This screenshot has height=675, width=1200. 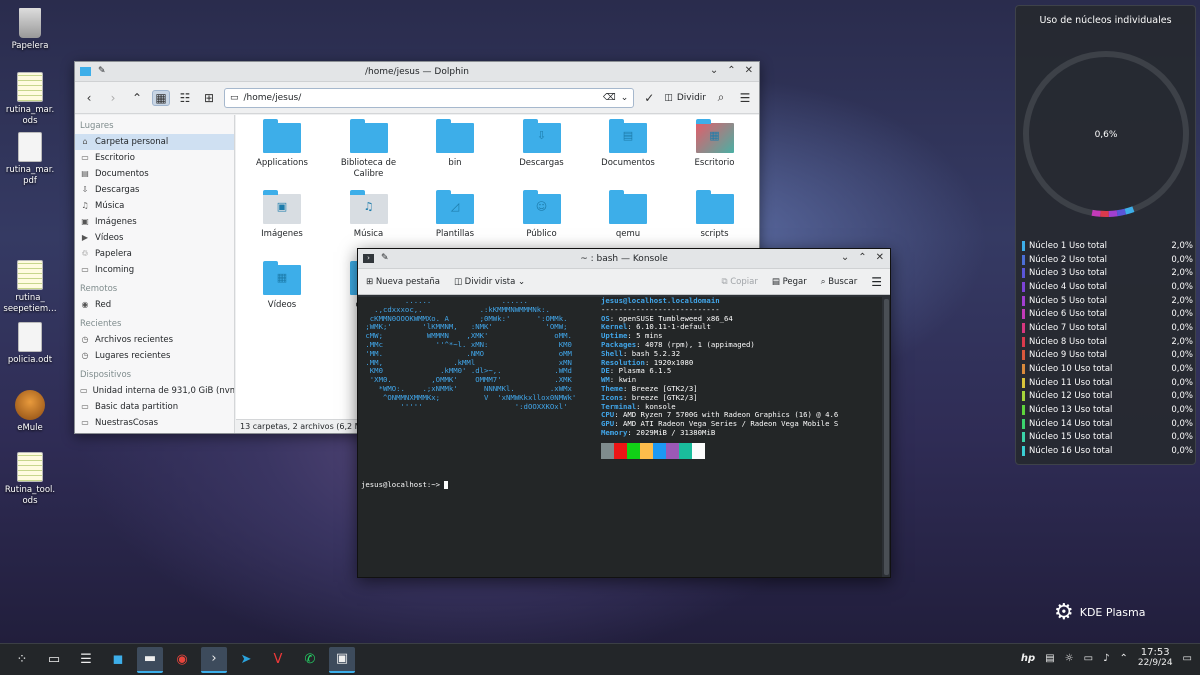 What do you see at coordinates (310, 660) in the screenshot?
I see `whatsapp-icon: ✆` at bounding box center [310, 660].